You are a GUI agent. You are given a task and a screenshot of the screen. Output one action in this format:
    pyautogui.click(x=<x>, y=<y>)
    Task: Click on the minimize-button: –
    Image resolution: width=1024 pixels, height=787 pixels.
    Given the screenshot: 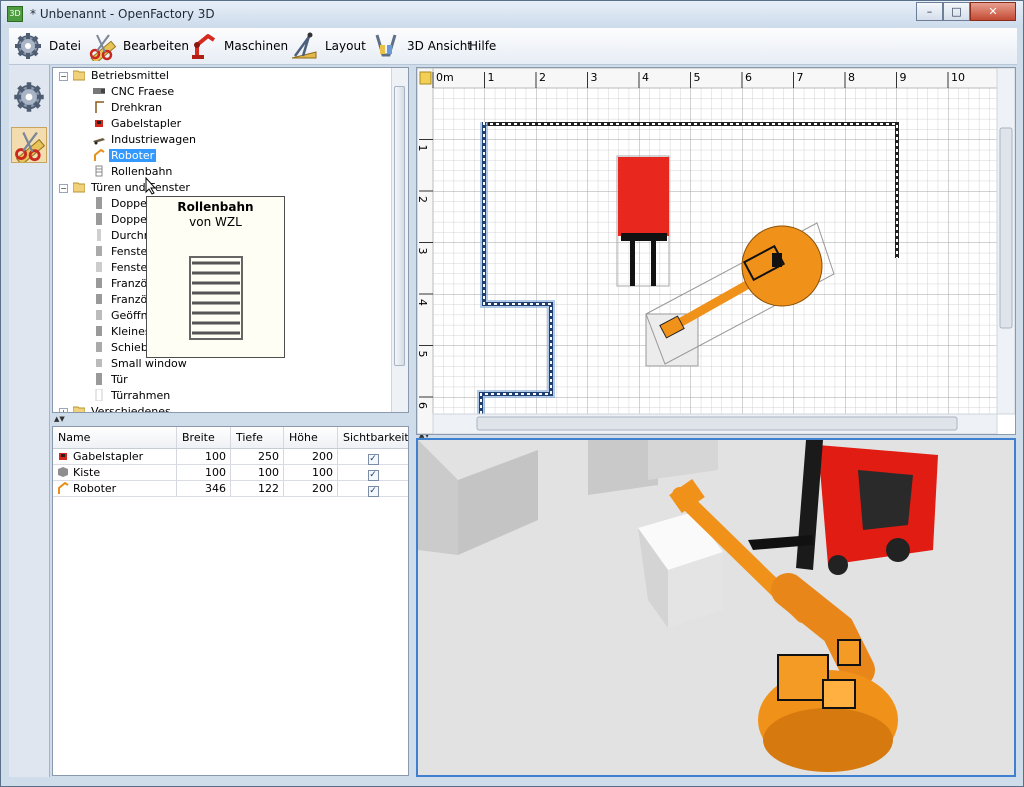 What is the action you would take?
    pyautogui.click(x=929, y=11)
    